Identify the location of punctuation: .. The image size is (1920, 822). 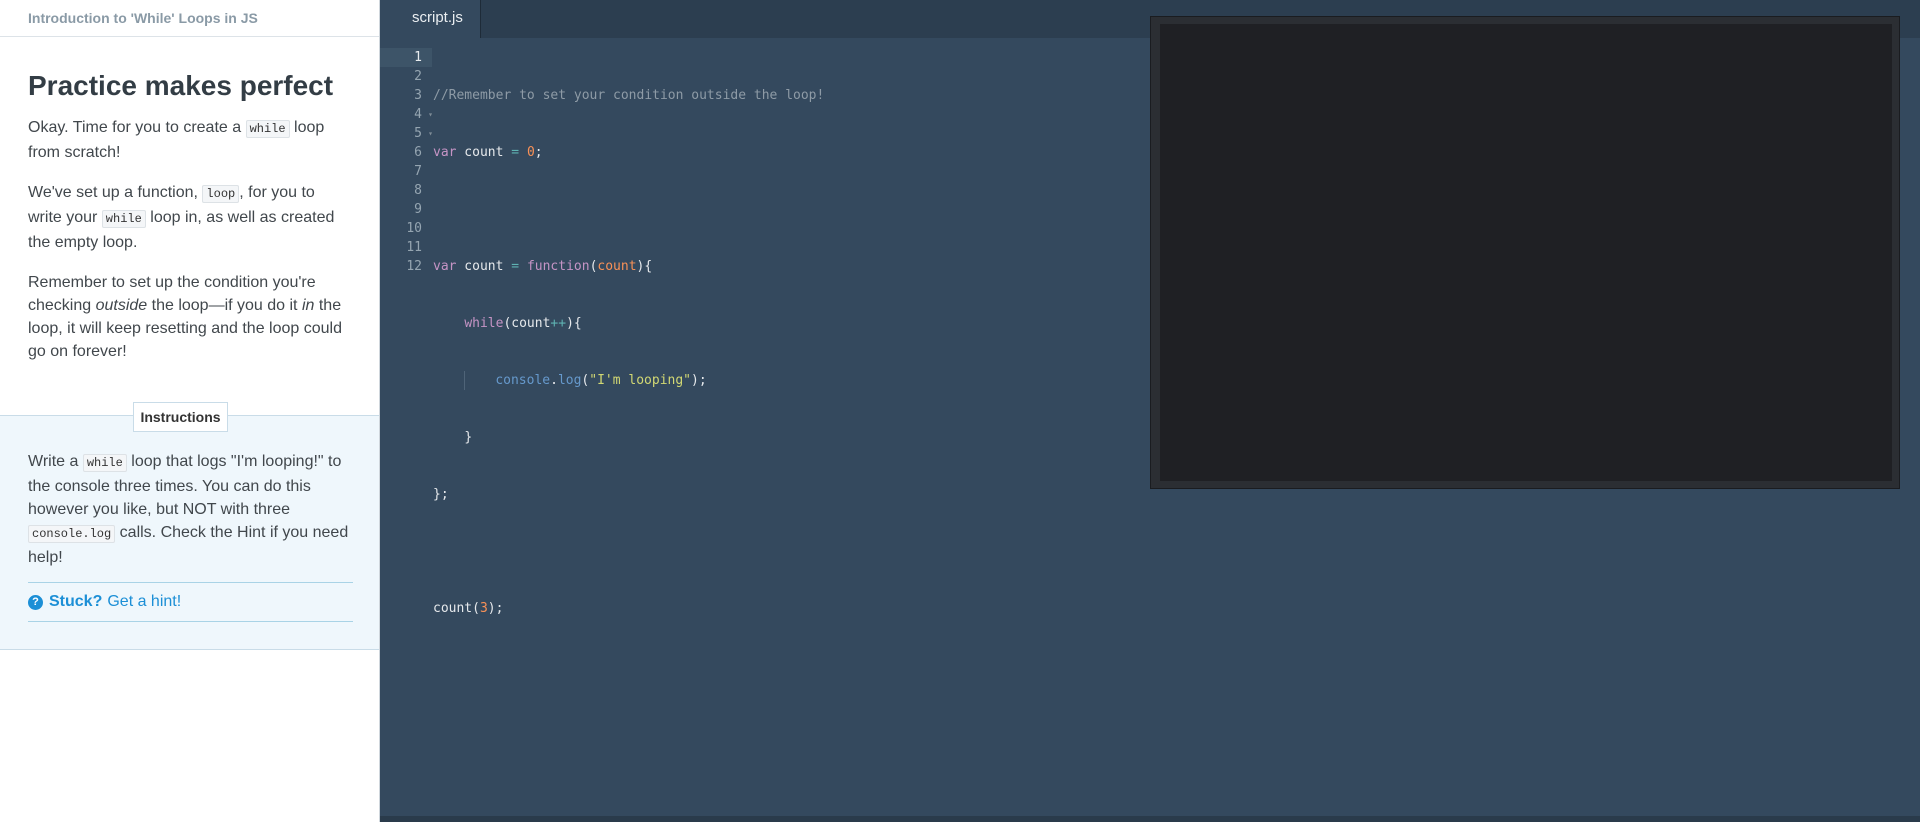
(554, 380).